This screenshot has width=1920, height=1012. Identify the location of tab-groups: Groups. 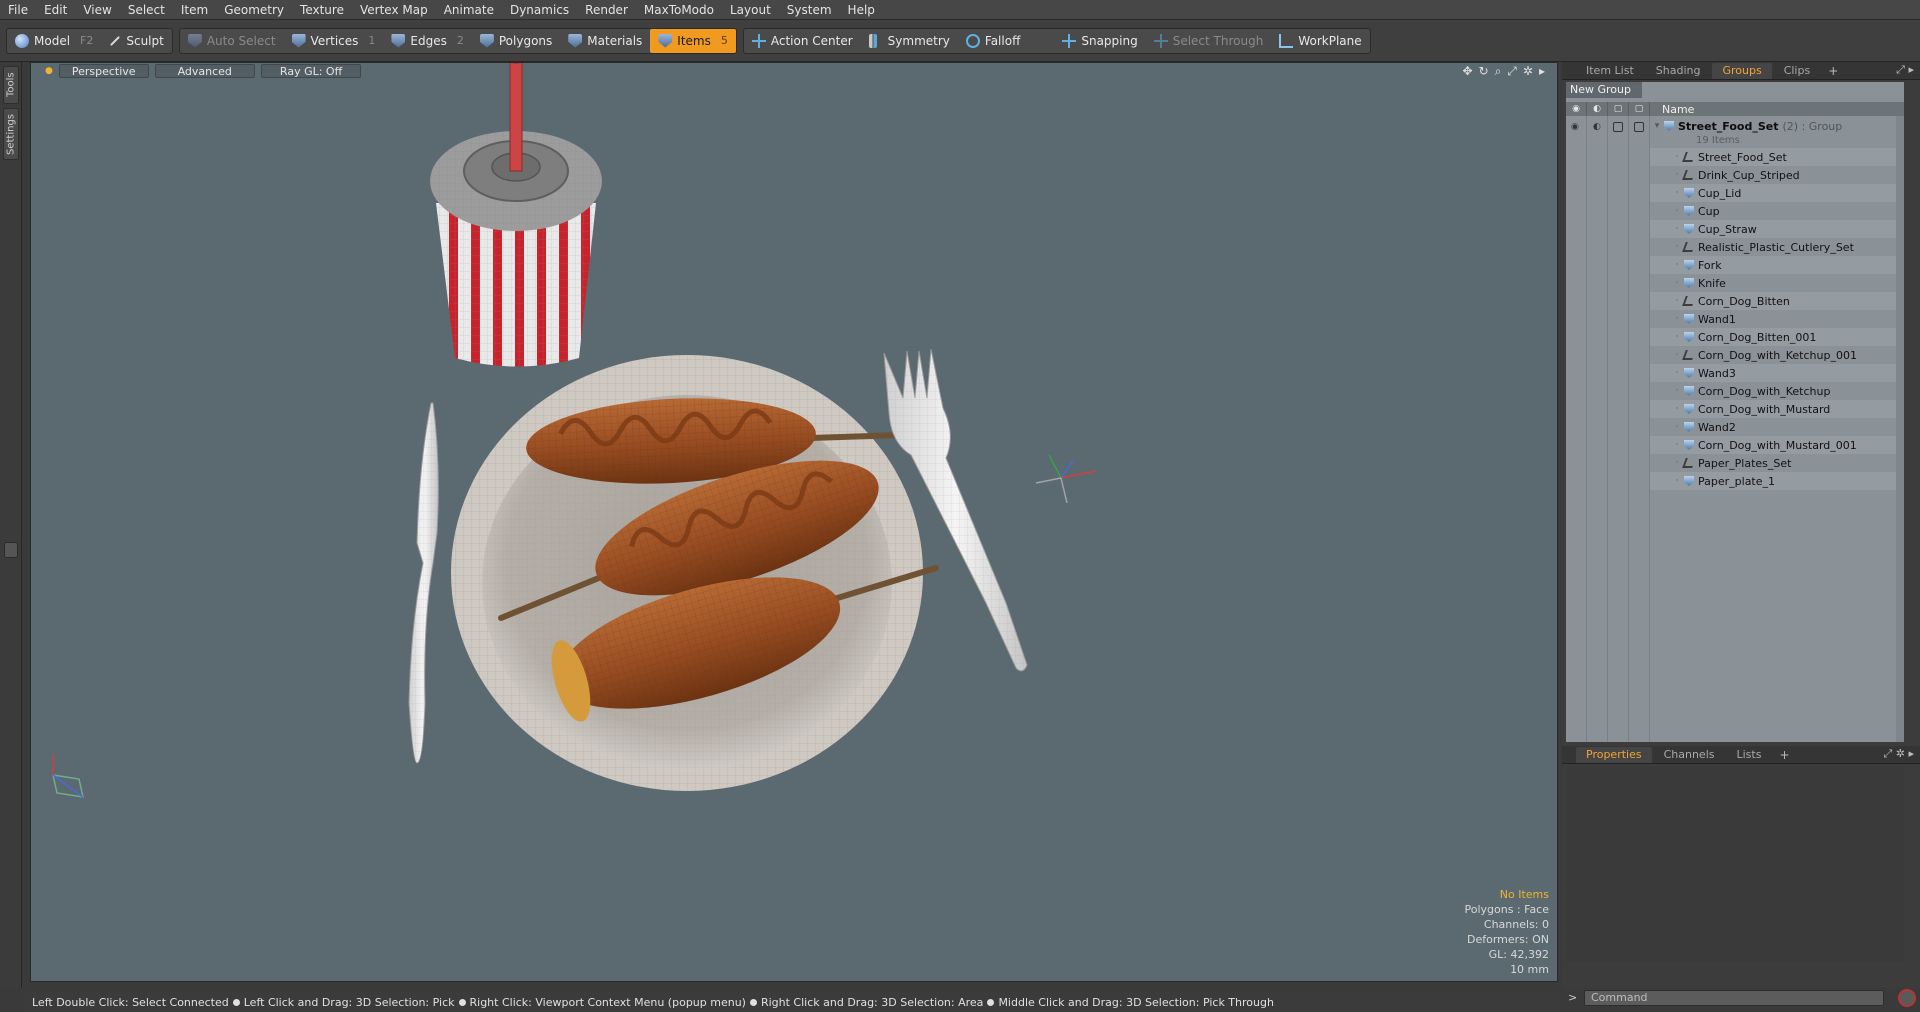
(1742, 71).